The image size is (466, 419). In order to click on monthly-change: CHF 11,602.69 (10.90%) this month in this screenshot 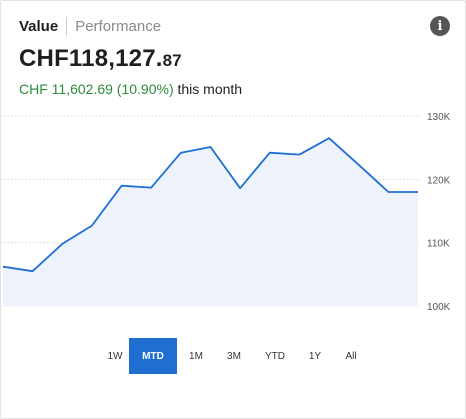, I will do `click(130, 89)`.